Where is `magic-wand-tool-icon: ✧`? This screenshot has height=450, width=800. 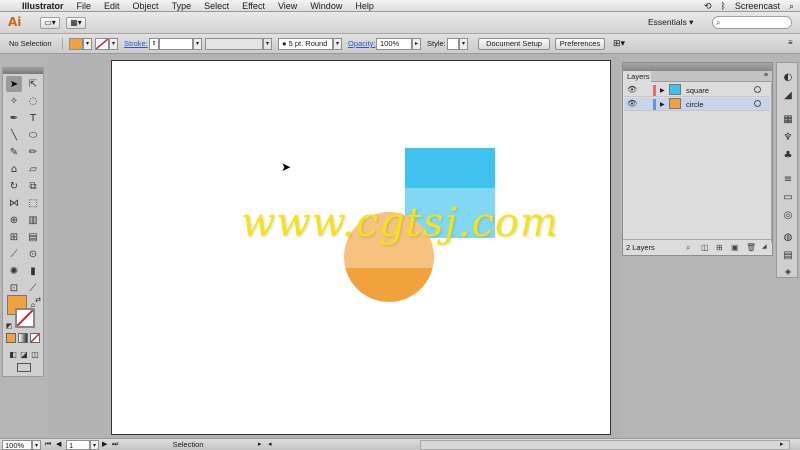 magic-wand-tool-icon: ✧ is located at coordinates (14, 101).